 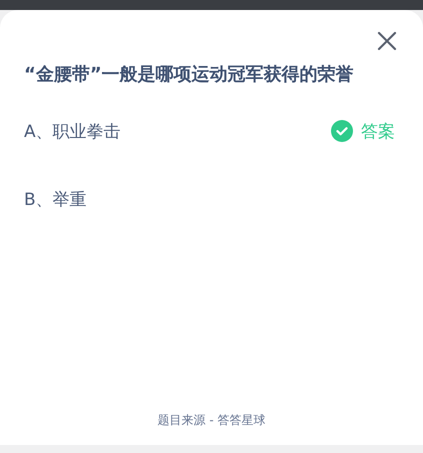 What do you see at coordinates (387, 41) in the screenshot?
I see `close-icon` at bounding box center [387, 41].